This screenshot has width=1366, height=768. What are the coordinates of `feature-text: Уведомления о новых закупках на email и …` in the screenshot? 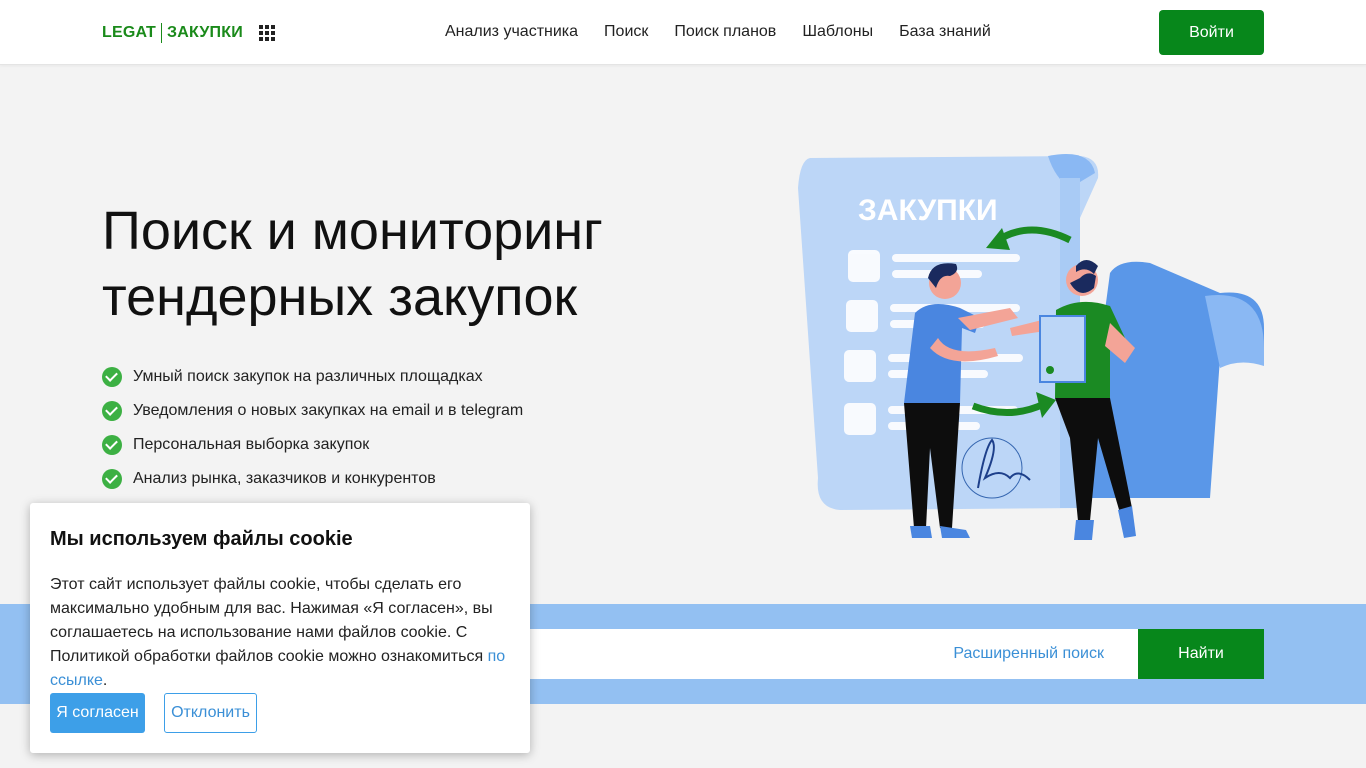 It's located at (328, 410).